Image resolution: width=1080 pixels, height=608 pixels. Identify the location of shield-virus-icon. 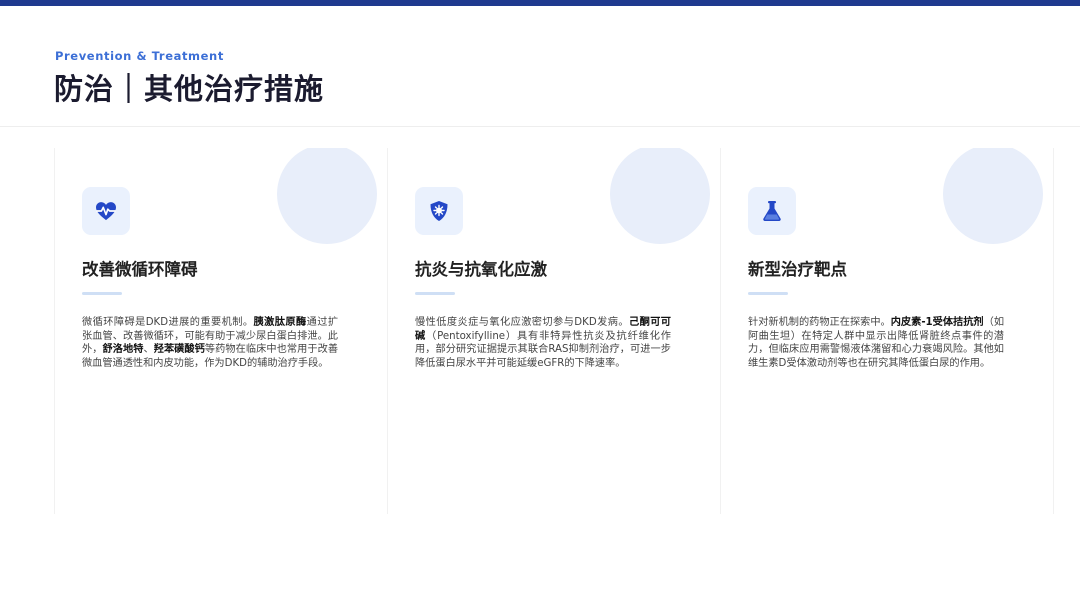
(439, 211).